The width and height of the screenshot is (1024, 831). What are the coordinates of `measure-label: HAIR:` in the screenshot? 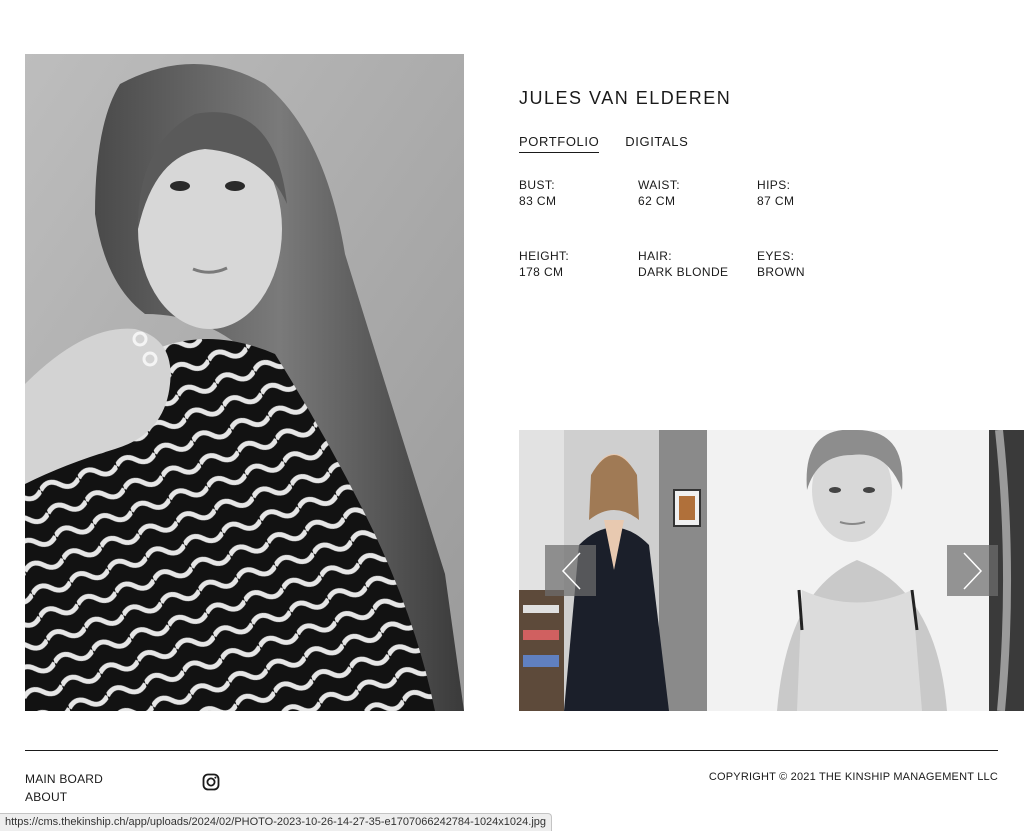 It's located at (655, 256).